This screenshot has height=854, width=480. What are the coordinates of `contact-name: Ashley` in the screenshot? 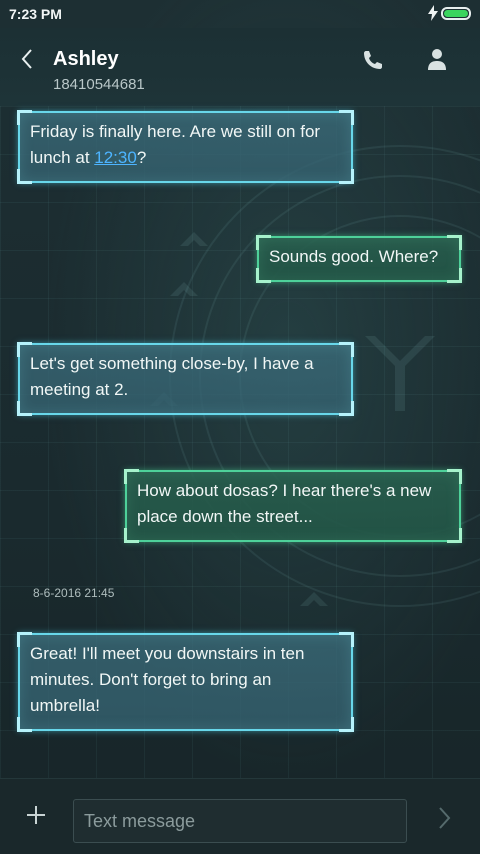 It's located at (86, 59).